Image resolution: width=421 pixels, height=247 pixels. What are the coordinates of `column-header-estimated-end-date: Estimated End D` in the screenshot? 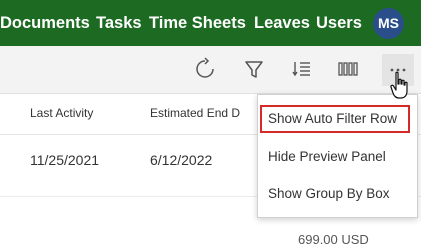 It's located at (195, 113).